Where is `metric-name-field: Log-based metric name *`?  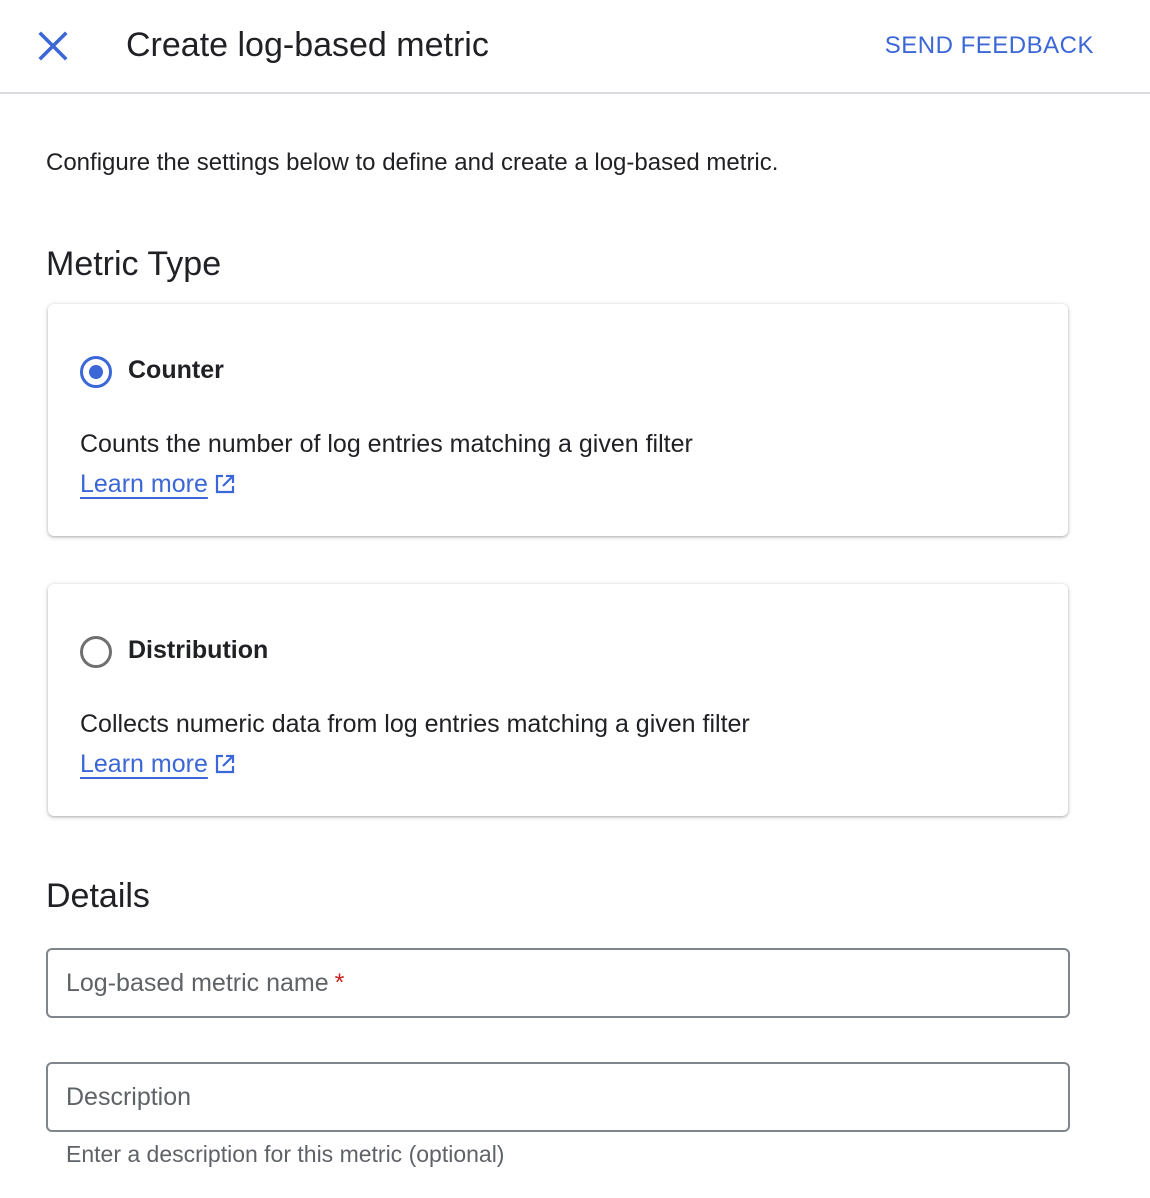
metric-name-field: Log-based metric name * is located at coordinates (558, 983).